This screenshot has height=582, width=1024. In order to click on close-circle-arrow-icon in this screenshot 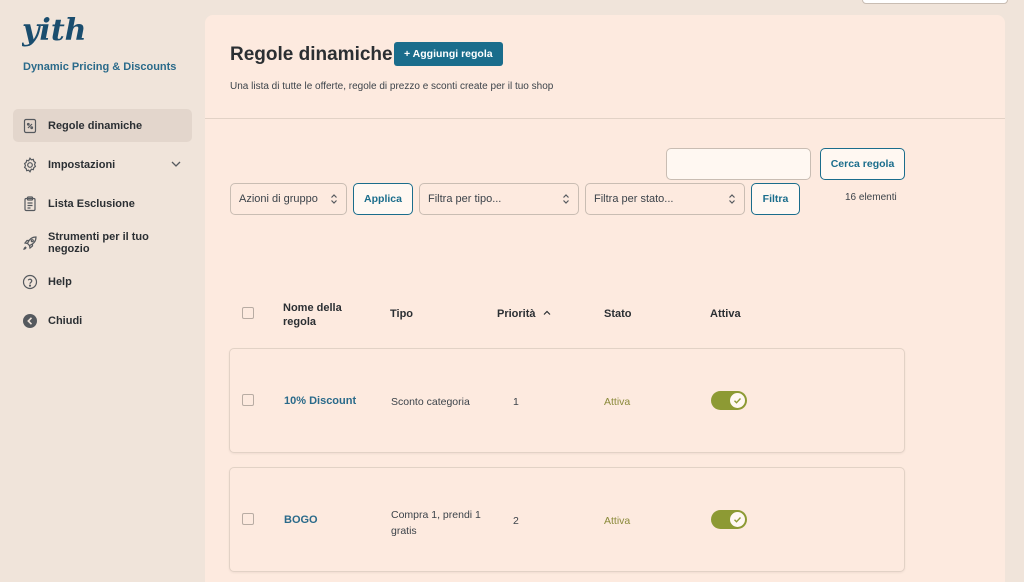, I will do `click(30, 320)`.